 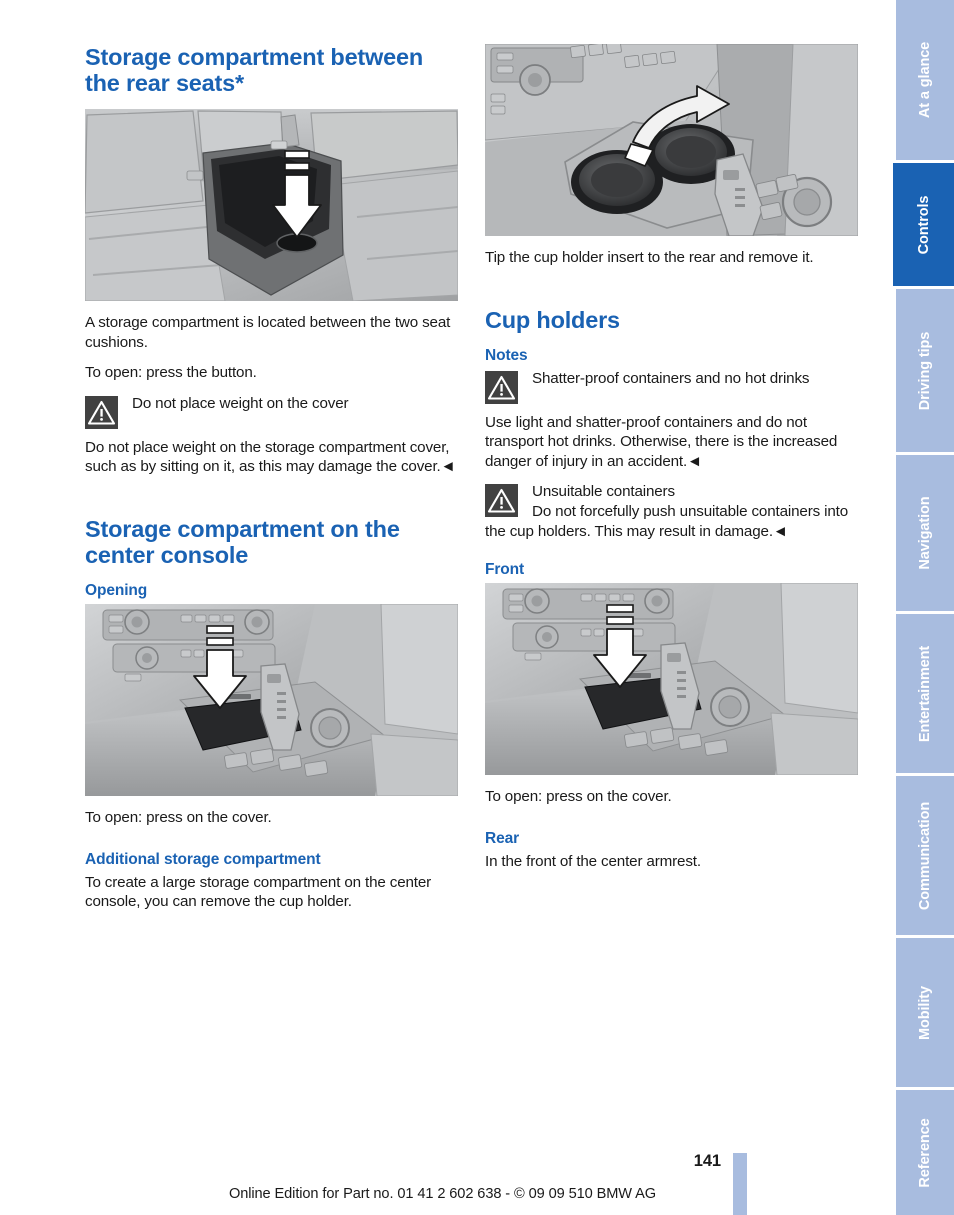 I want to click on figure-cup-holder-insert, so click(x=671, y=140).